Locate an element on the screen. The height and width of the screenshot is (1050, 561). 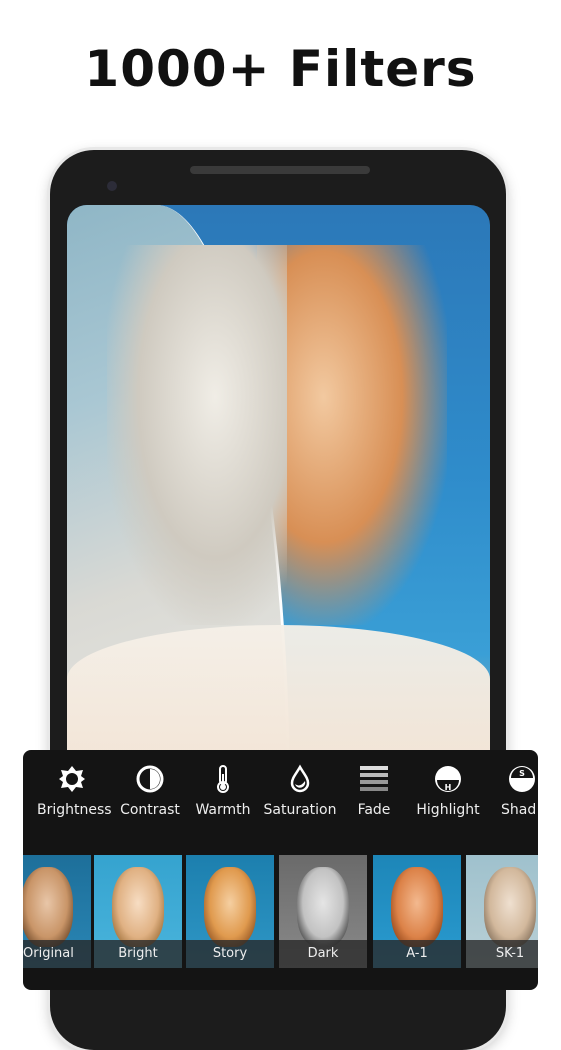
tool-shadow: S Shad is located at coordinates (519, 791).